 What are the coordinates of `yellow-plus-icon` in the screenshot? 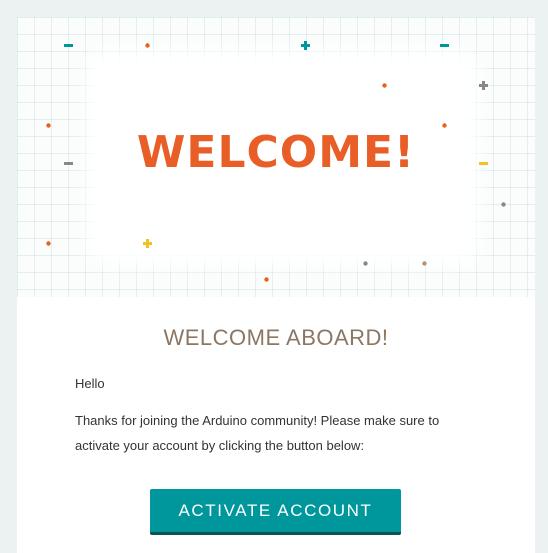 It's located at (147, 243).